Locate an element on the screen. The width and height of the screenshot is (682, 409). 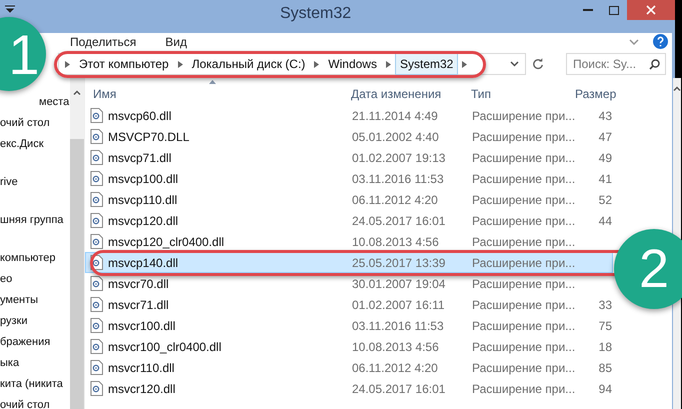
file-row: msvcr120.dll 24.05.2017 16:01 Расширение при... 94 is located at coordinates (349, 388).